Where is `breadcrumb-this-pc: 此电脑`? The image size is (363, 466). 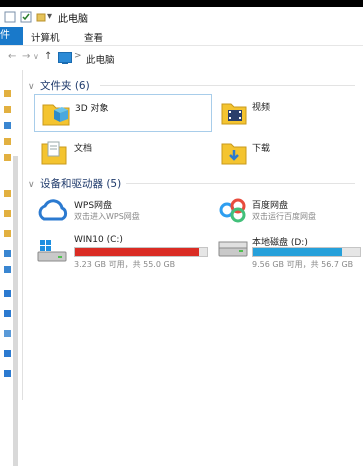
breadcrumb-this-pc: 此电脑 is located at coordinates (100, 59).